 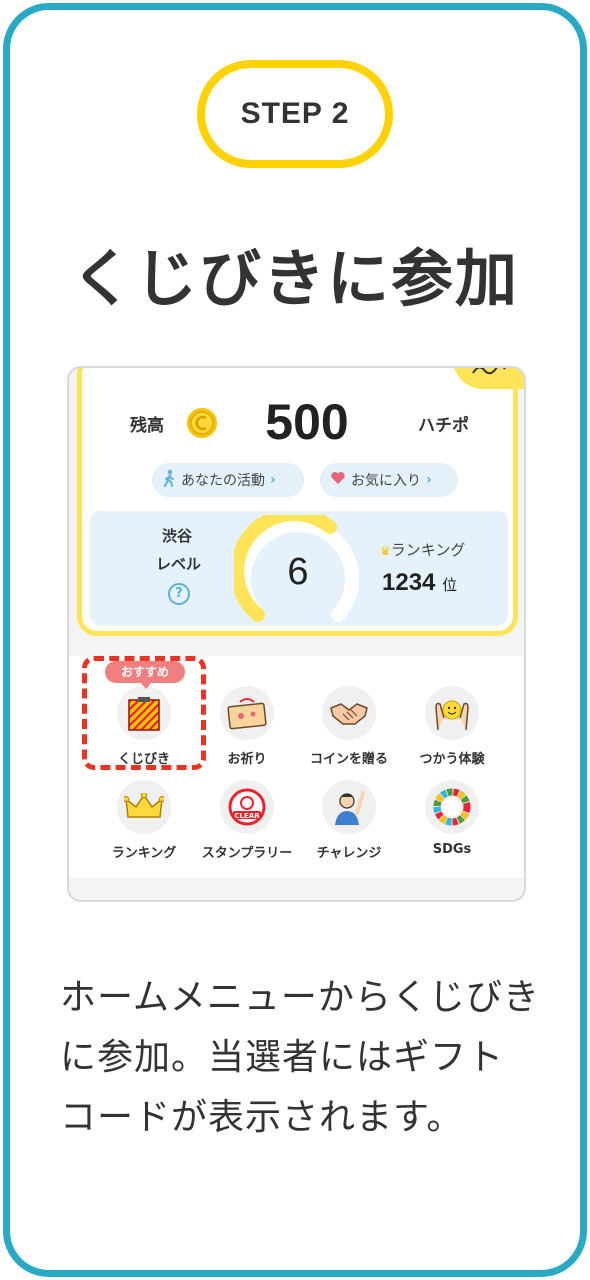 I want to click on level-label: レベル, so click(x=179, y=564).